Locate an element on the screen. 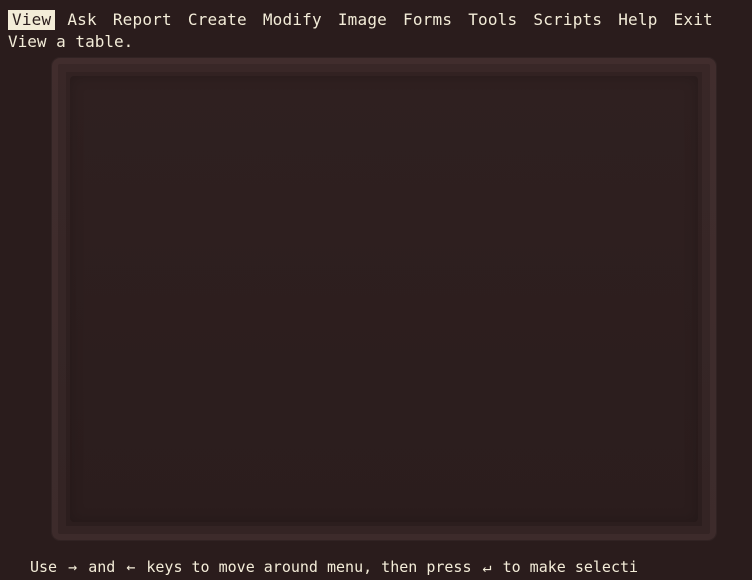 The image size is (752, 580). enter-key-icon: ↵ is located at coordinates (487, 567).